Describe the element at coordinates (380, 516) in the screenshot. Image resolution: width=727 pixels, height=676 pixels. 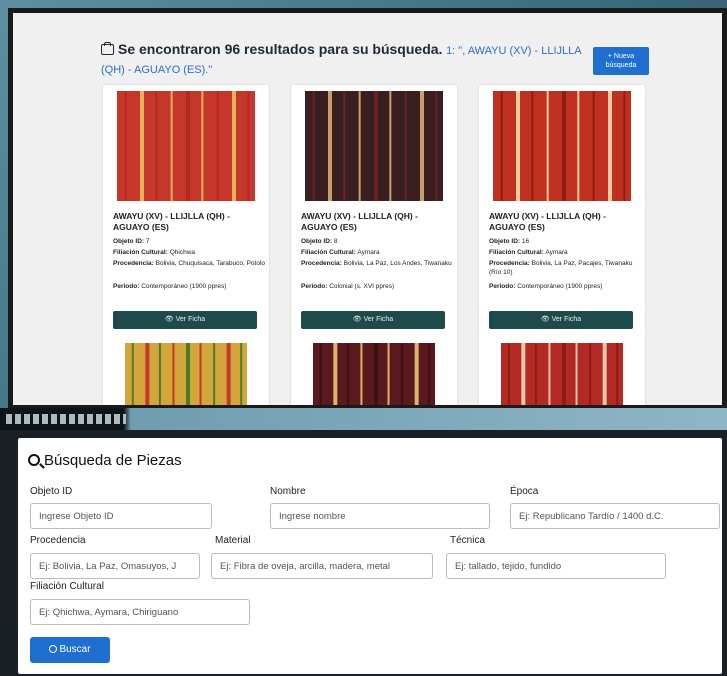
I see `name-input` at that location.